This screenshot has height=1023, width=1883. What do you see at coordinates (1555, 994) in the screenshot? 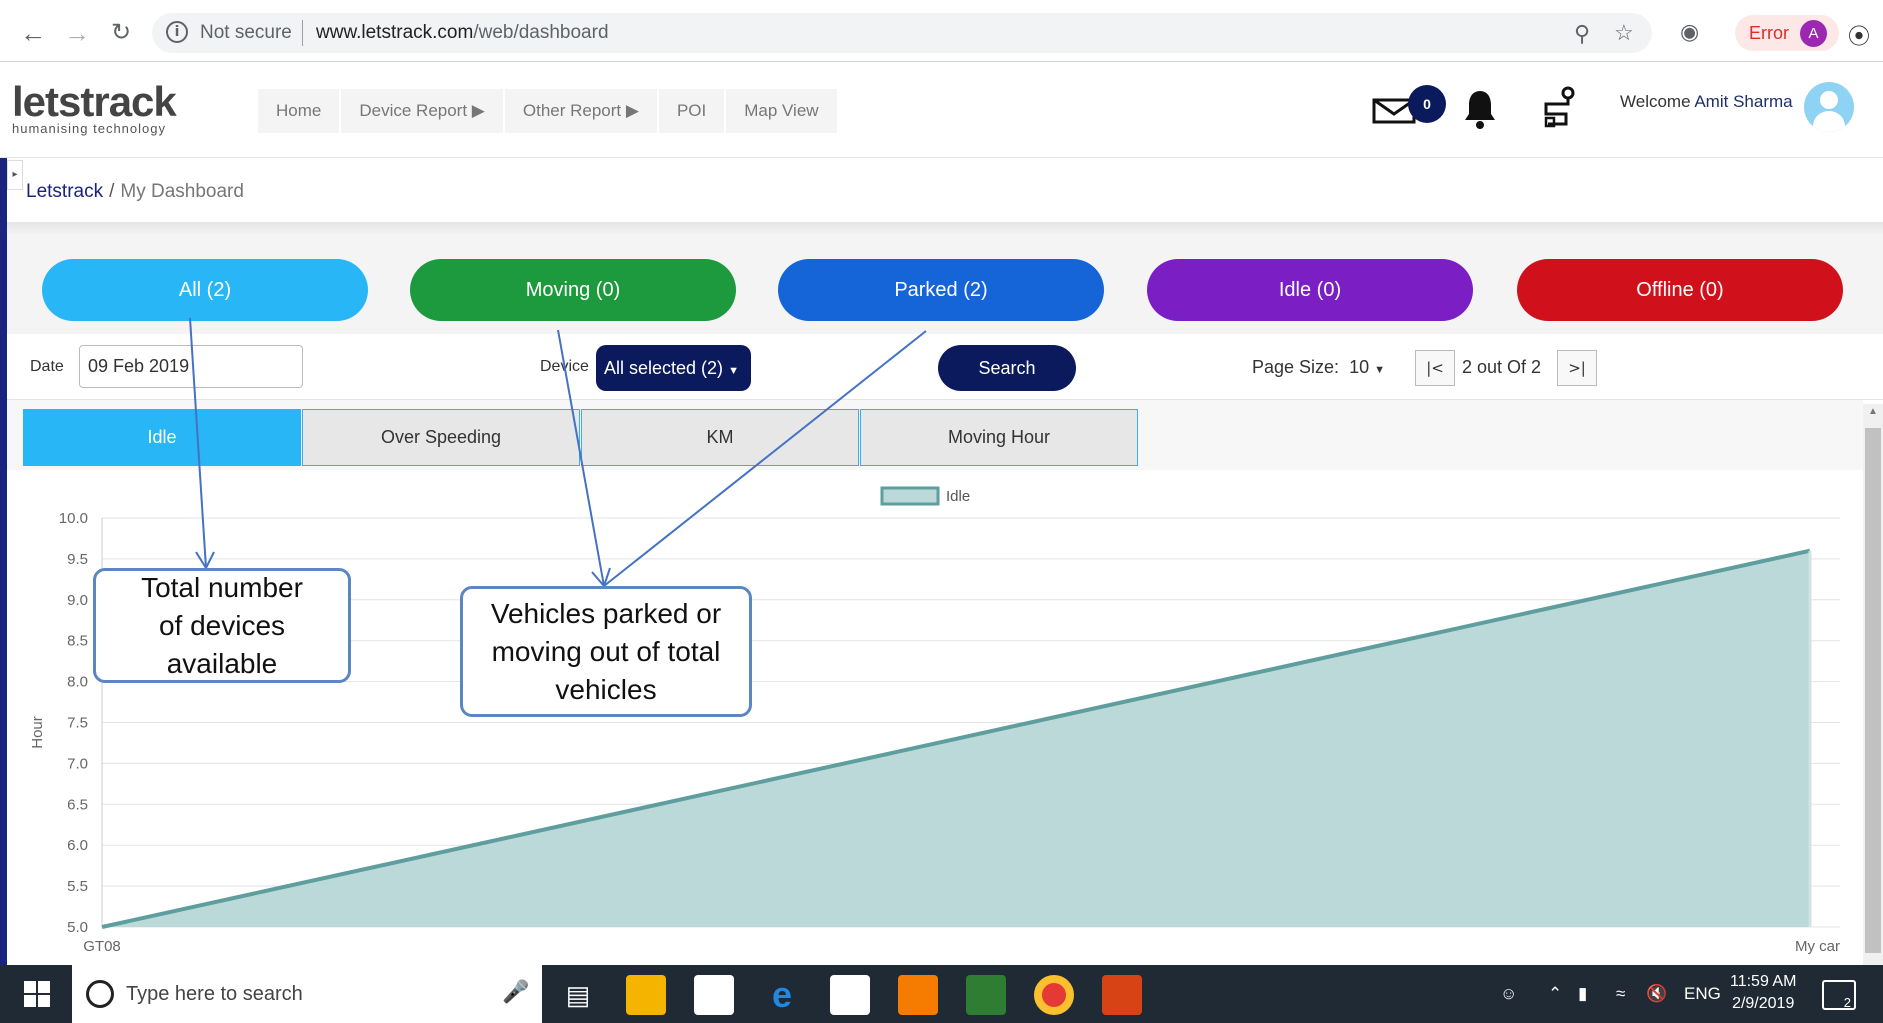
I see `tray-chevron-icon: ⌃` at bounding box center [1555, 994].